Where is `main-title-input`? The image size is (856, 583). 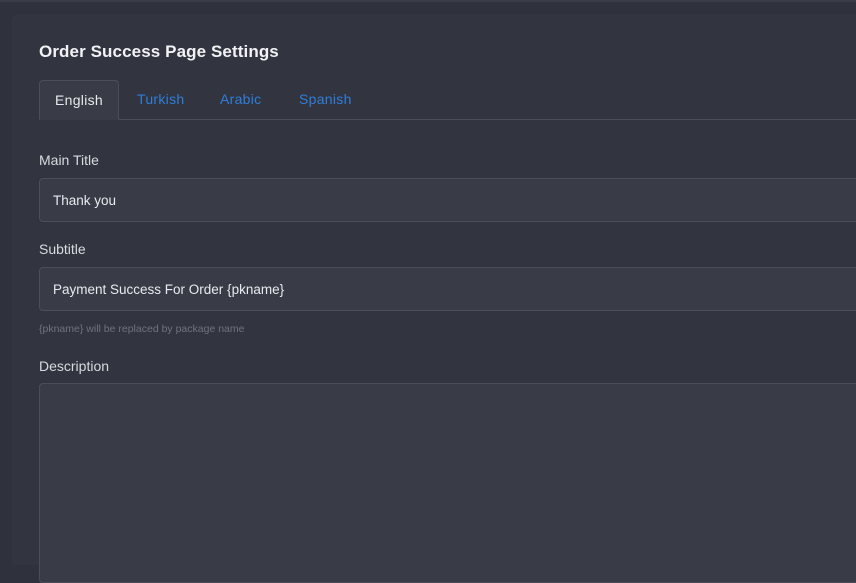 main-title-input is located at coordinates (447, 200).